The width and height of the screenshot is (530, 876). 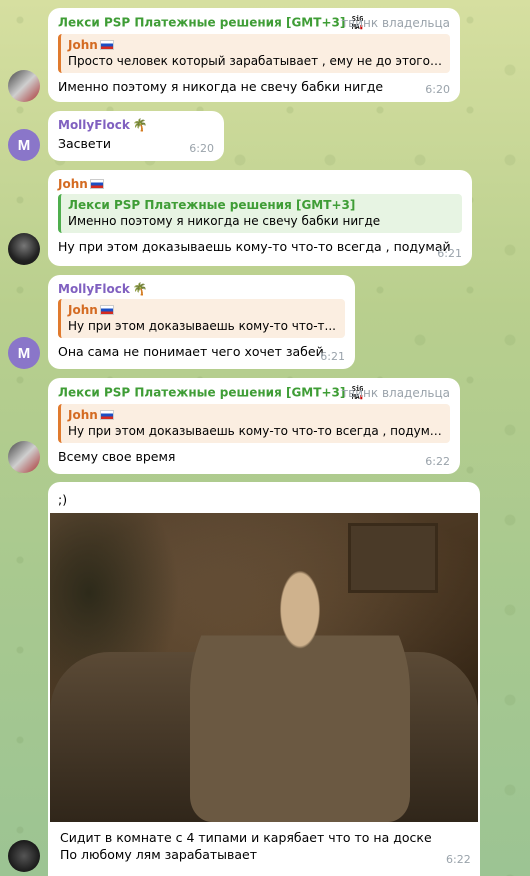 What do you see at coordinates (136, 136) in the screenshot?
I see `message-bubble: MollyFlock 🌴 Засвети 6:20` at bounding box center [136, 136].